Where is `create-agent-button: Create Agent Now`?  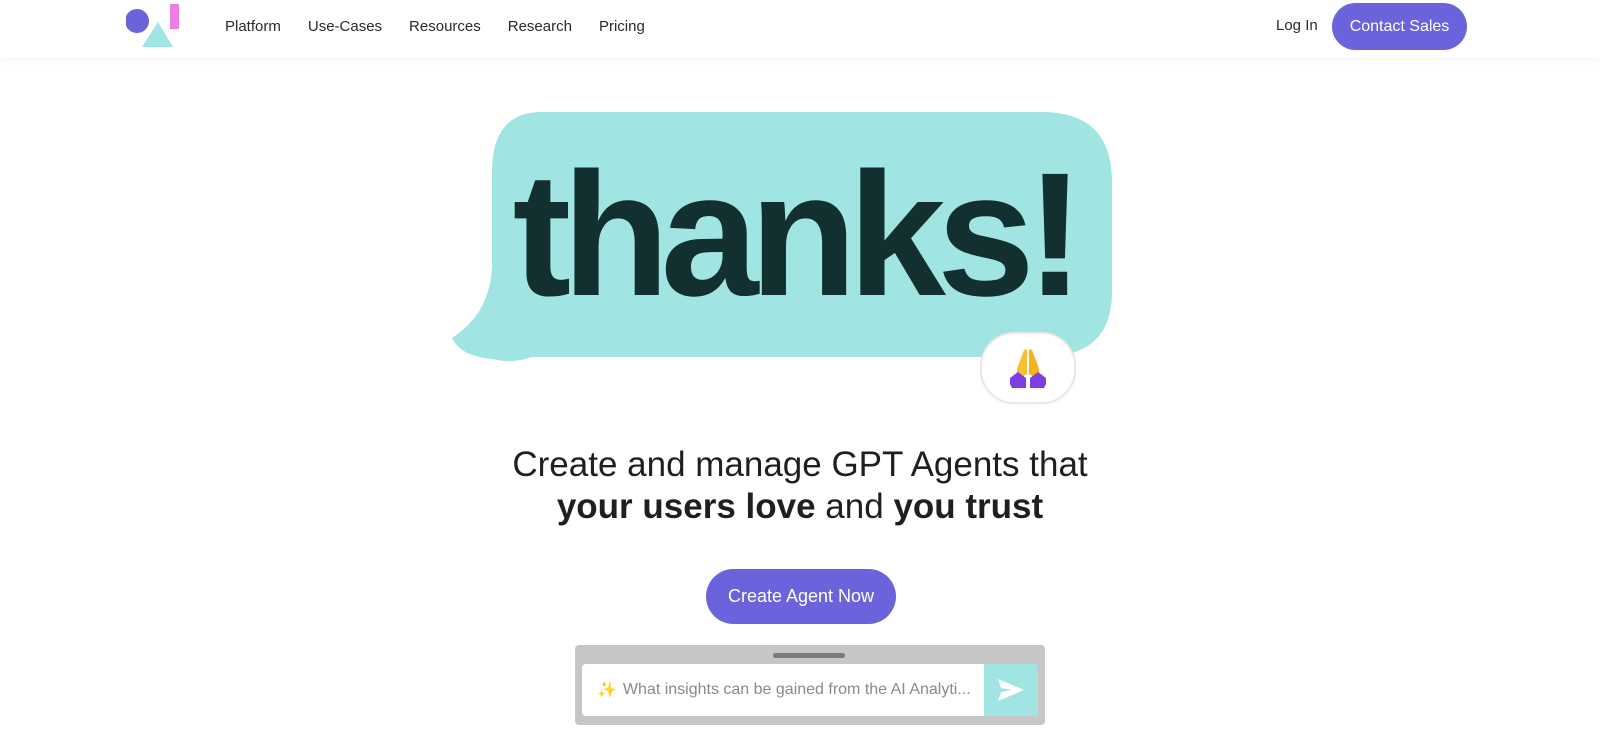 create-agent-button: Create Agent Now is located at coordinates (801, 596).